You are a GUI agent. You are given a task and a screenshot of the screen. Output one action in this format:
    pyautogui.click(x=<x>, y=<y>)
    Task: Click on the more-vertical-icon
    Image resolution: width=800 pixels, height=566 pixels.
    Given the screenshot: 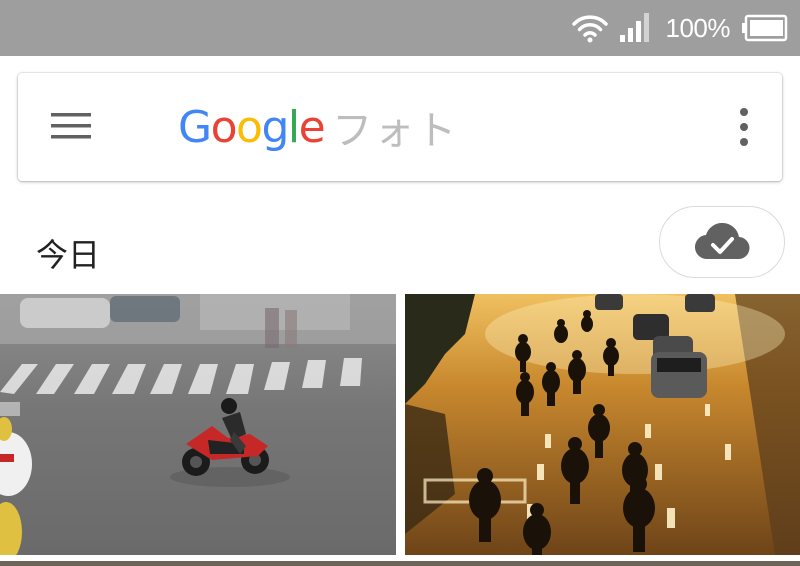 What is the action you would take?
    pyautogui.click(x=744, y=127)
    